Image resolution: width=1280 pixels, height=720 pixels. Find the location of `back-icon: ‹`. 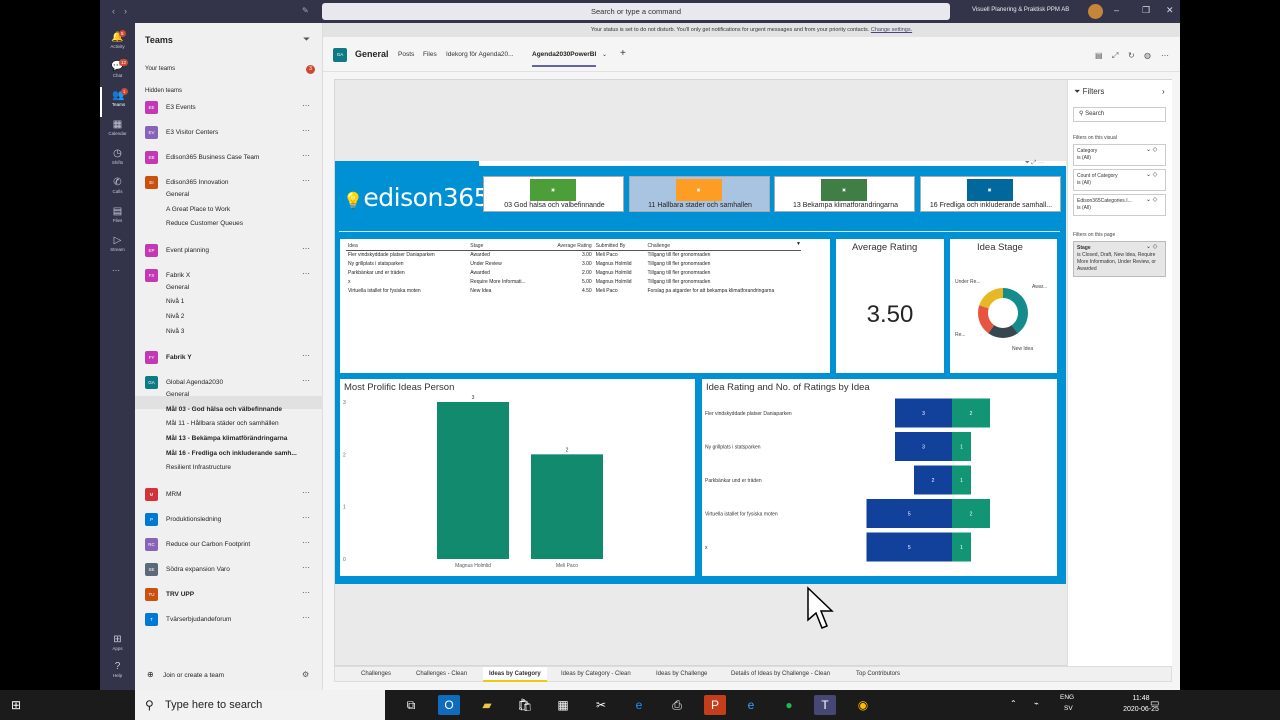

back-icon: ‹ is located at coordinates (113, 11).